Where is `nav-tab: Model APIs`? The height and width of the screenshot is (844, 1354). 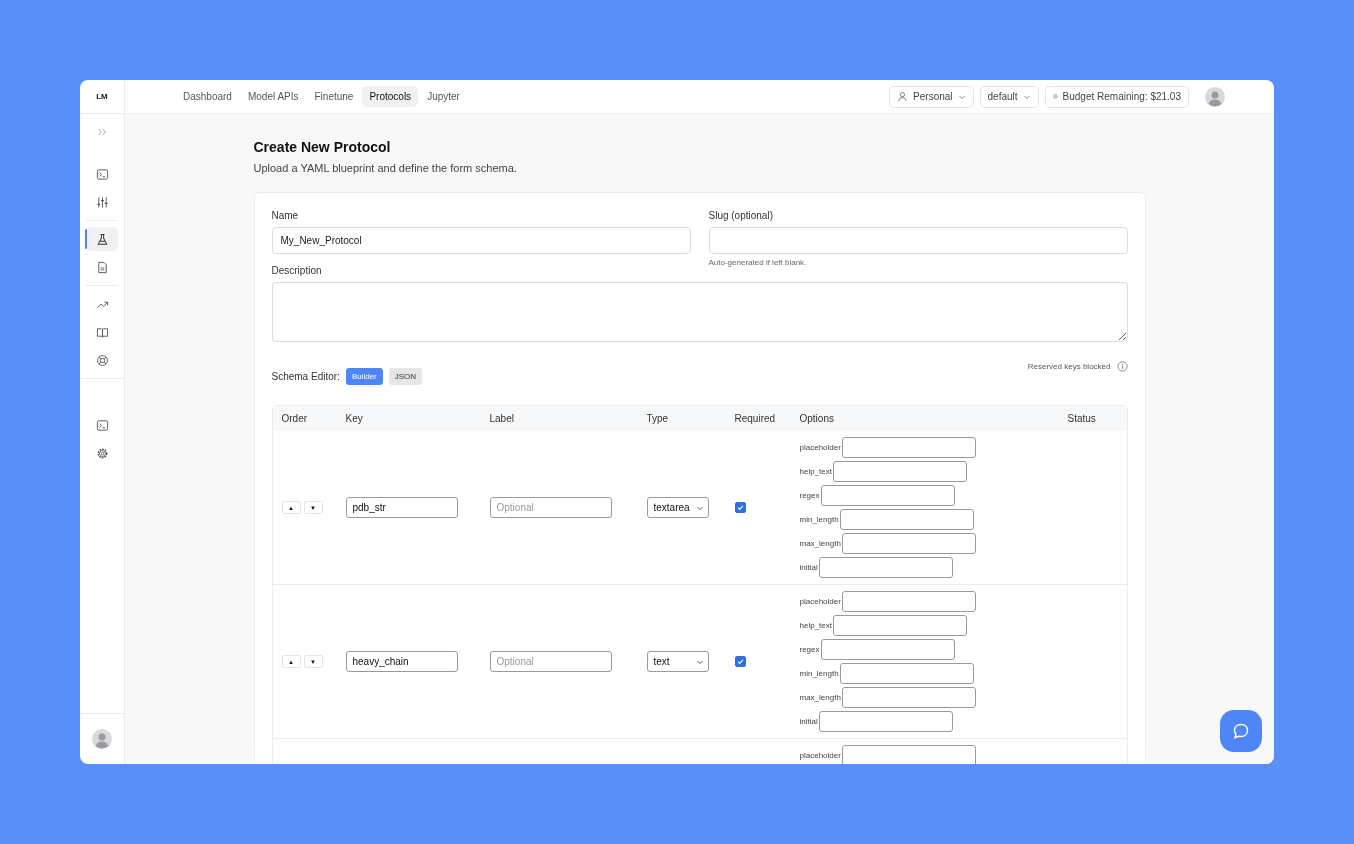
nav-tab: Model APIs is located at coordinates (273, 96).